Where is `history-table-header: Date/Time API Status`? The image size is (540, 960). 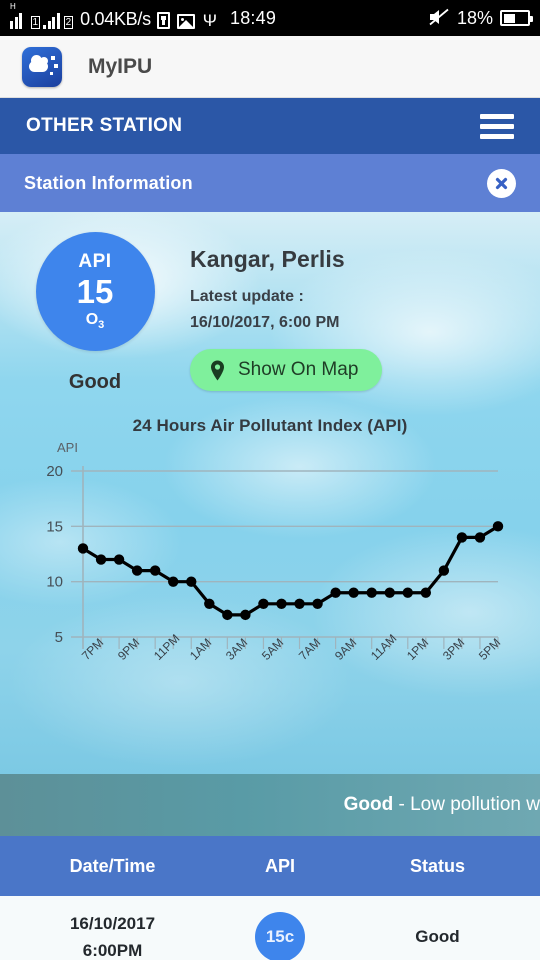
history-table-header: Date/Time API Status is located at coordinates (270, 866).